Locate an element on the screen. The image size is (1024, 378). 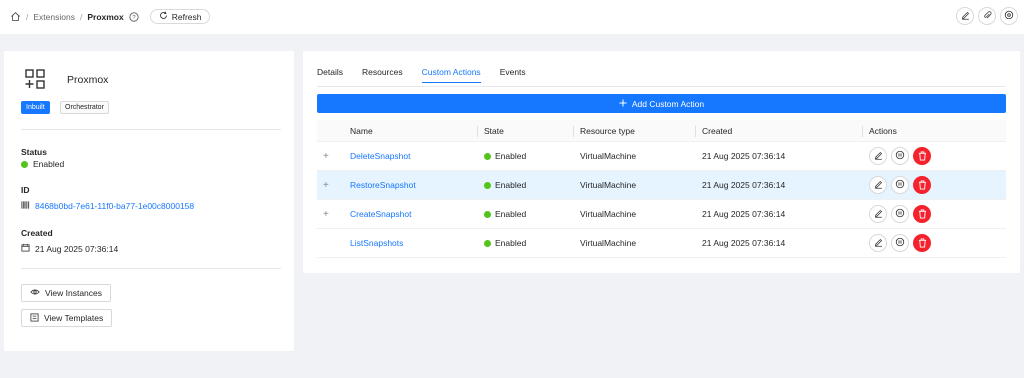
refresh-label: Refresh is located at coordinates (186, 16).